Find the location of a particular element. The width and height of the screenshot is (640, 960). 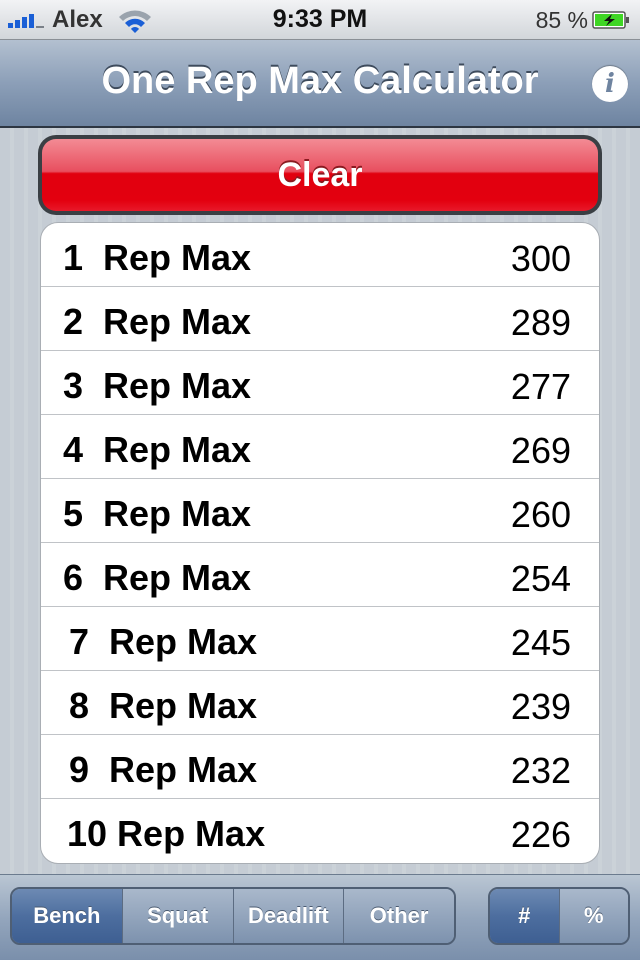

unit-mode-segmented-control: # % is located at coordinates (559, 916).